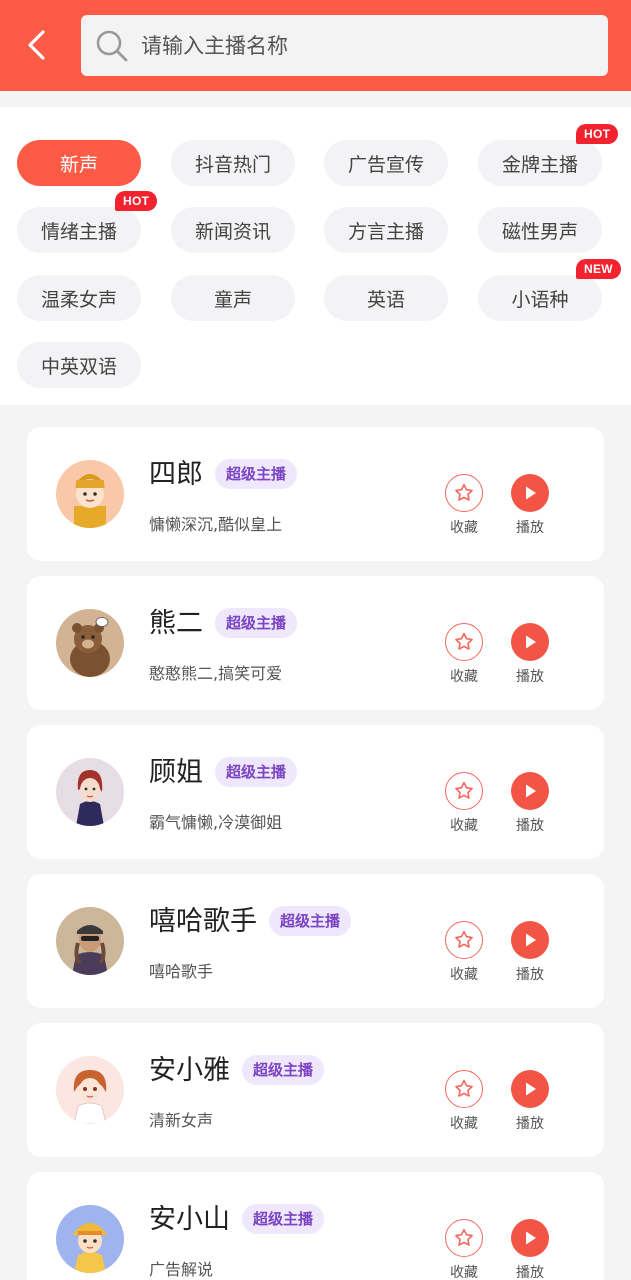  I want to click on tag-item: 温柔女声, so click(79, 298).